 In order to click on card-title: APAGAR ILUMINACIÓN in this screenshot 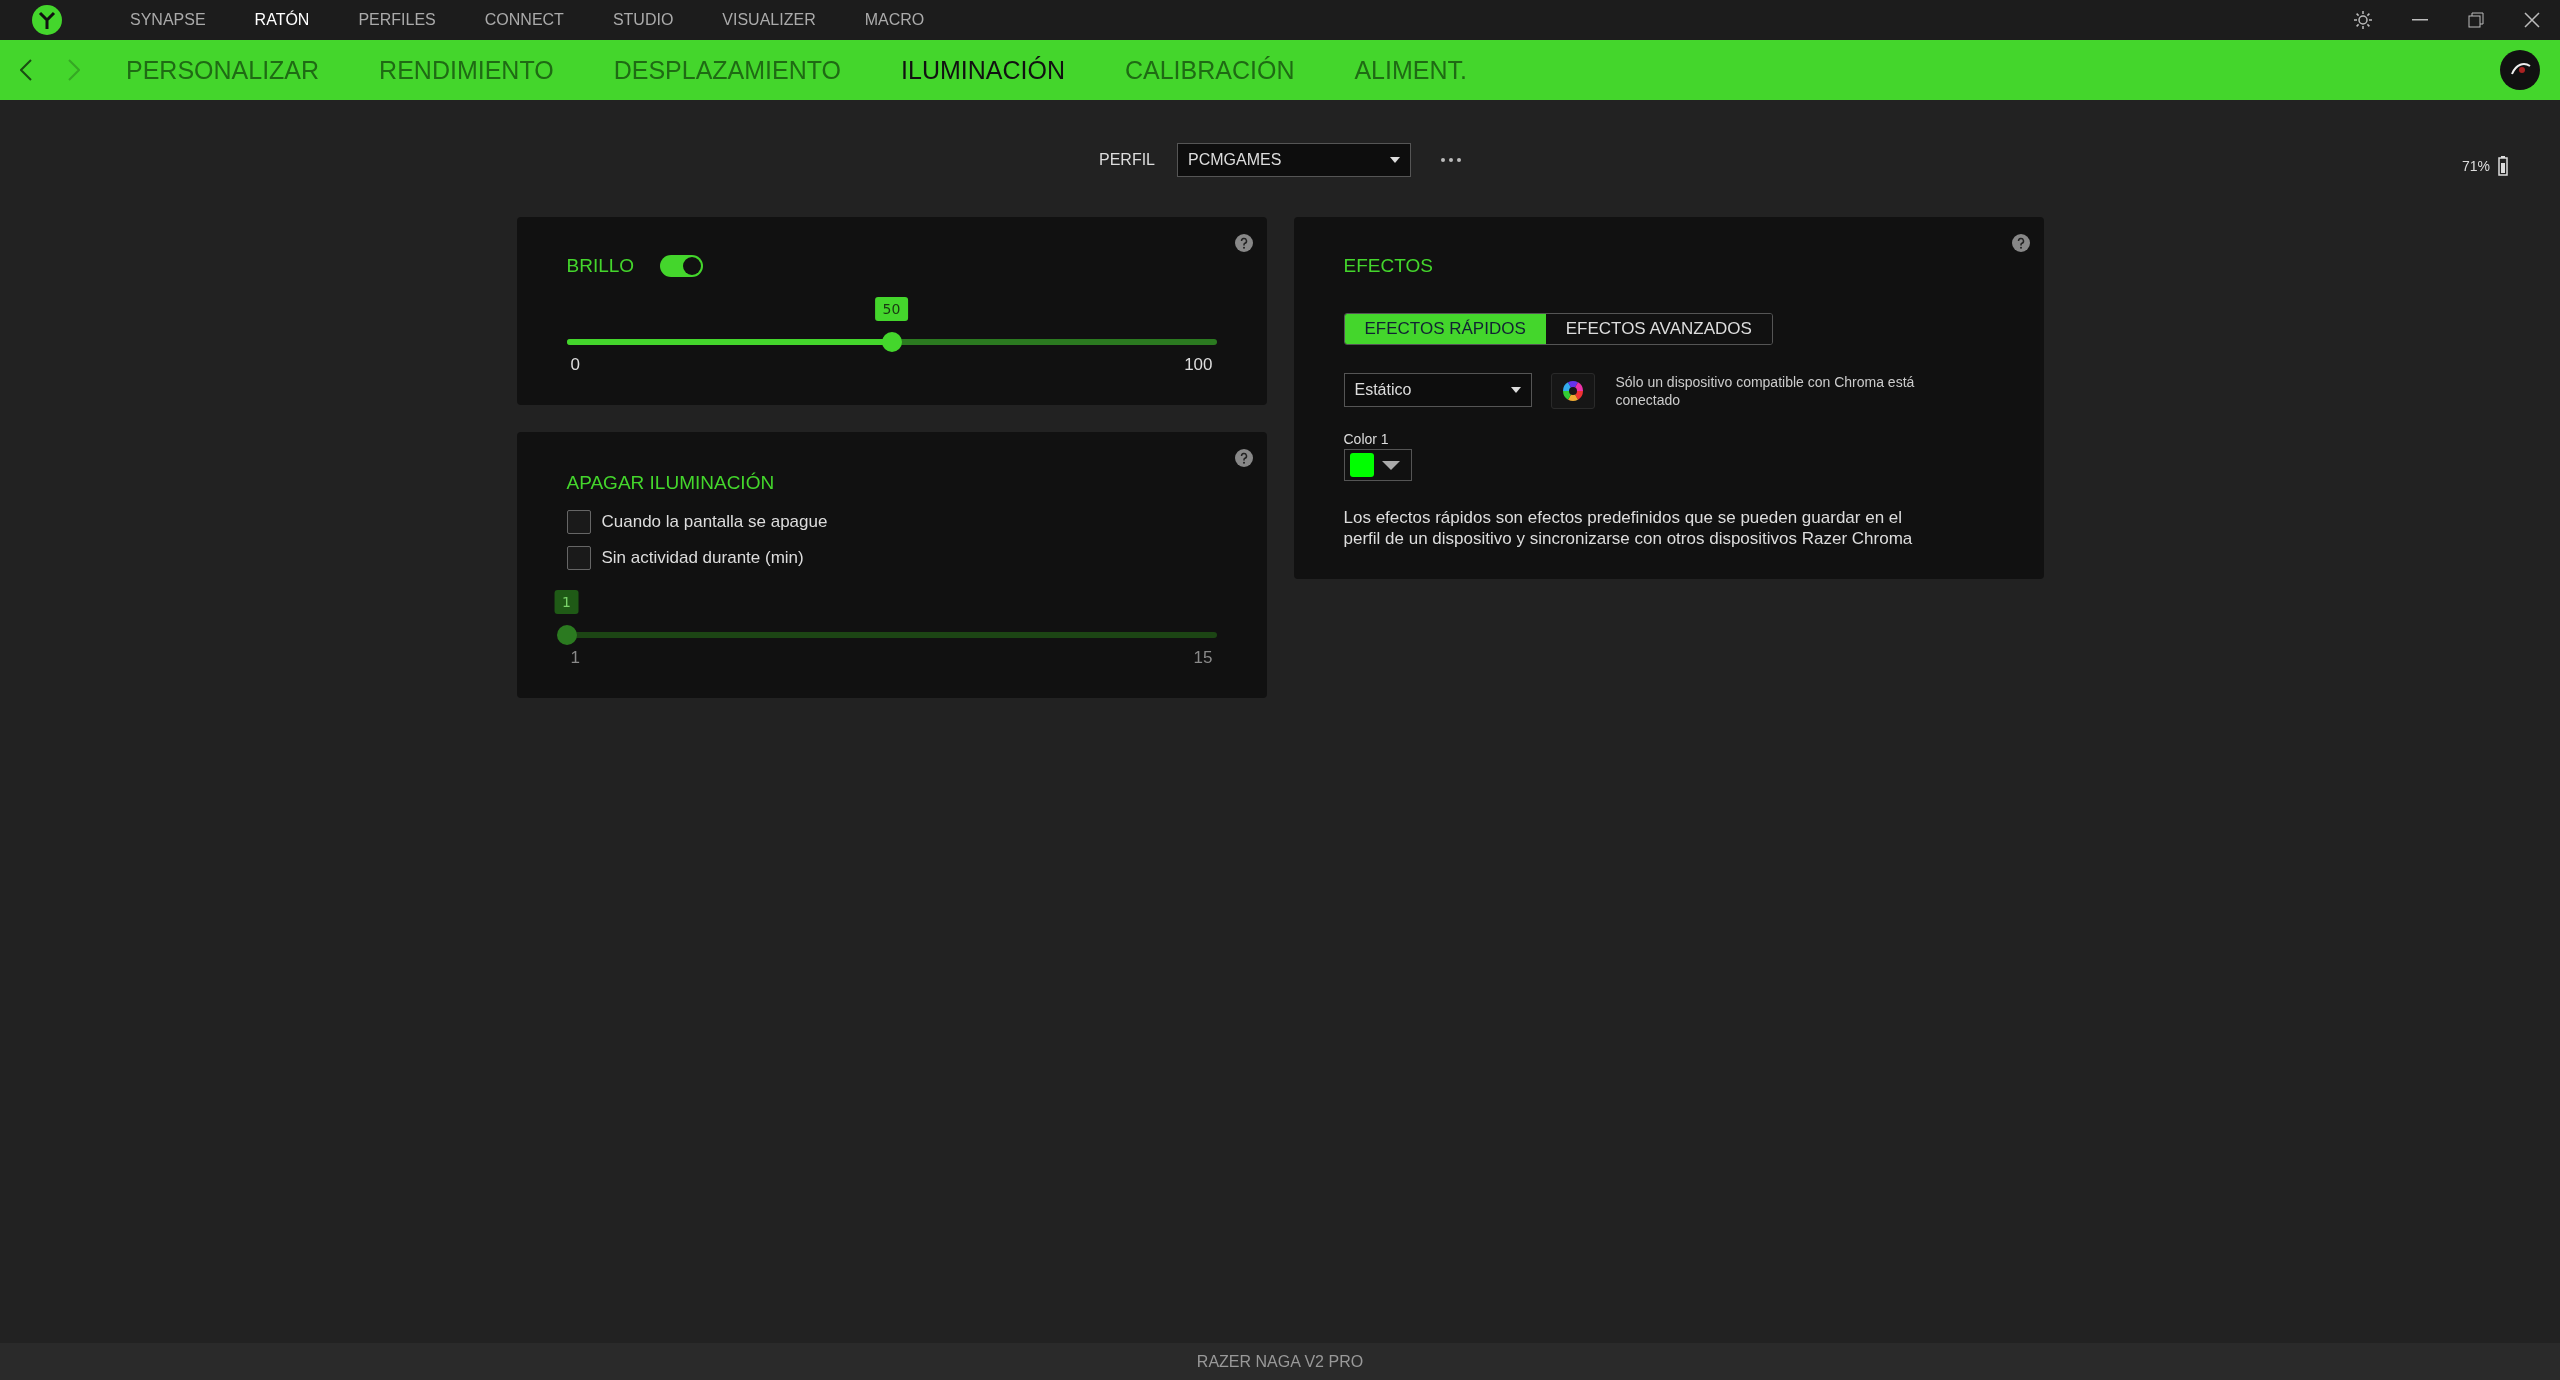, I will do `click(670, 483)`.